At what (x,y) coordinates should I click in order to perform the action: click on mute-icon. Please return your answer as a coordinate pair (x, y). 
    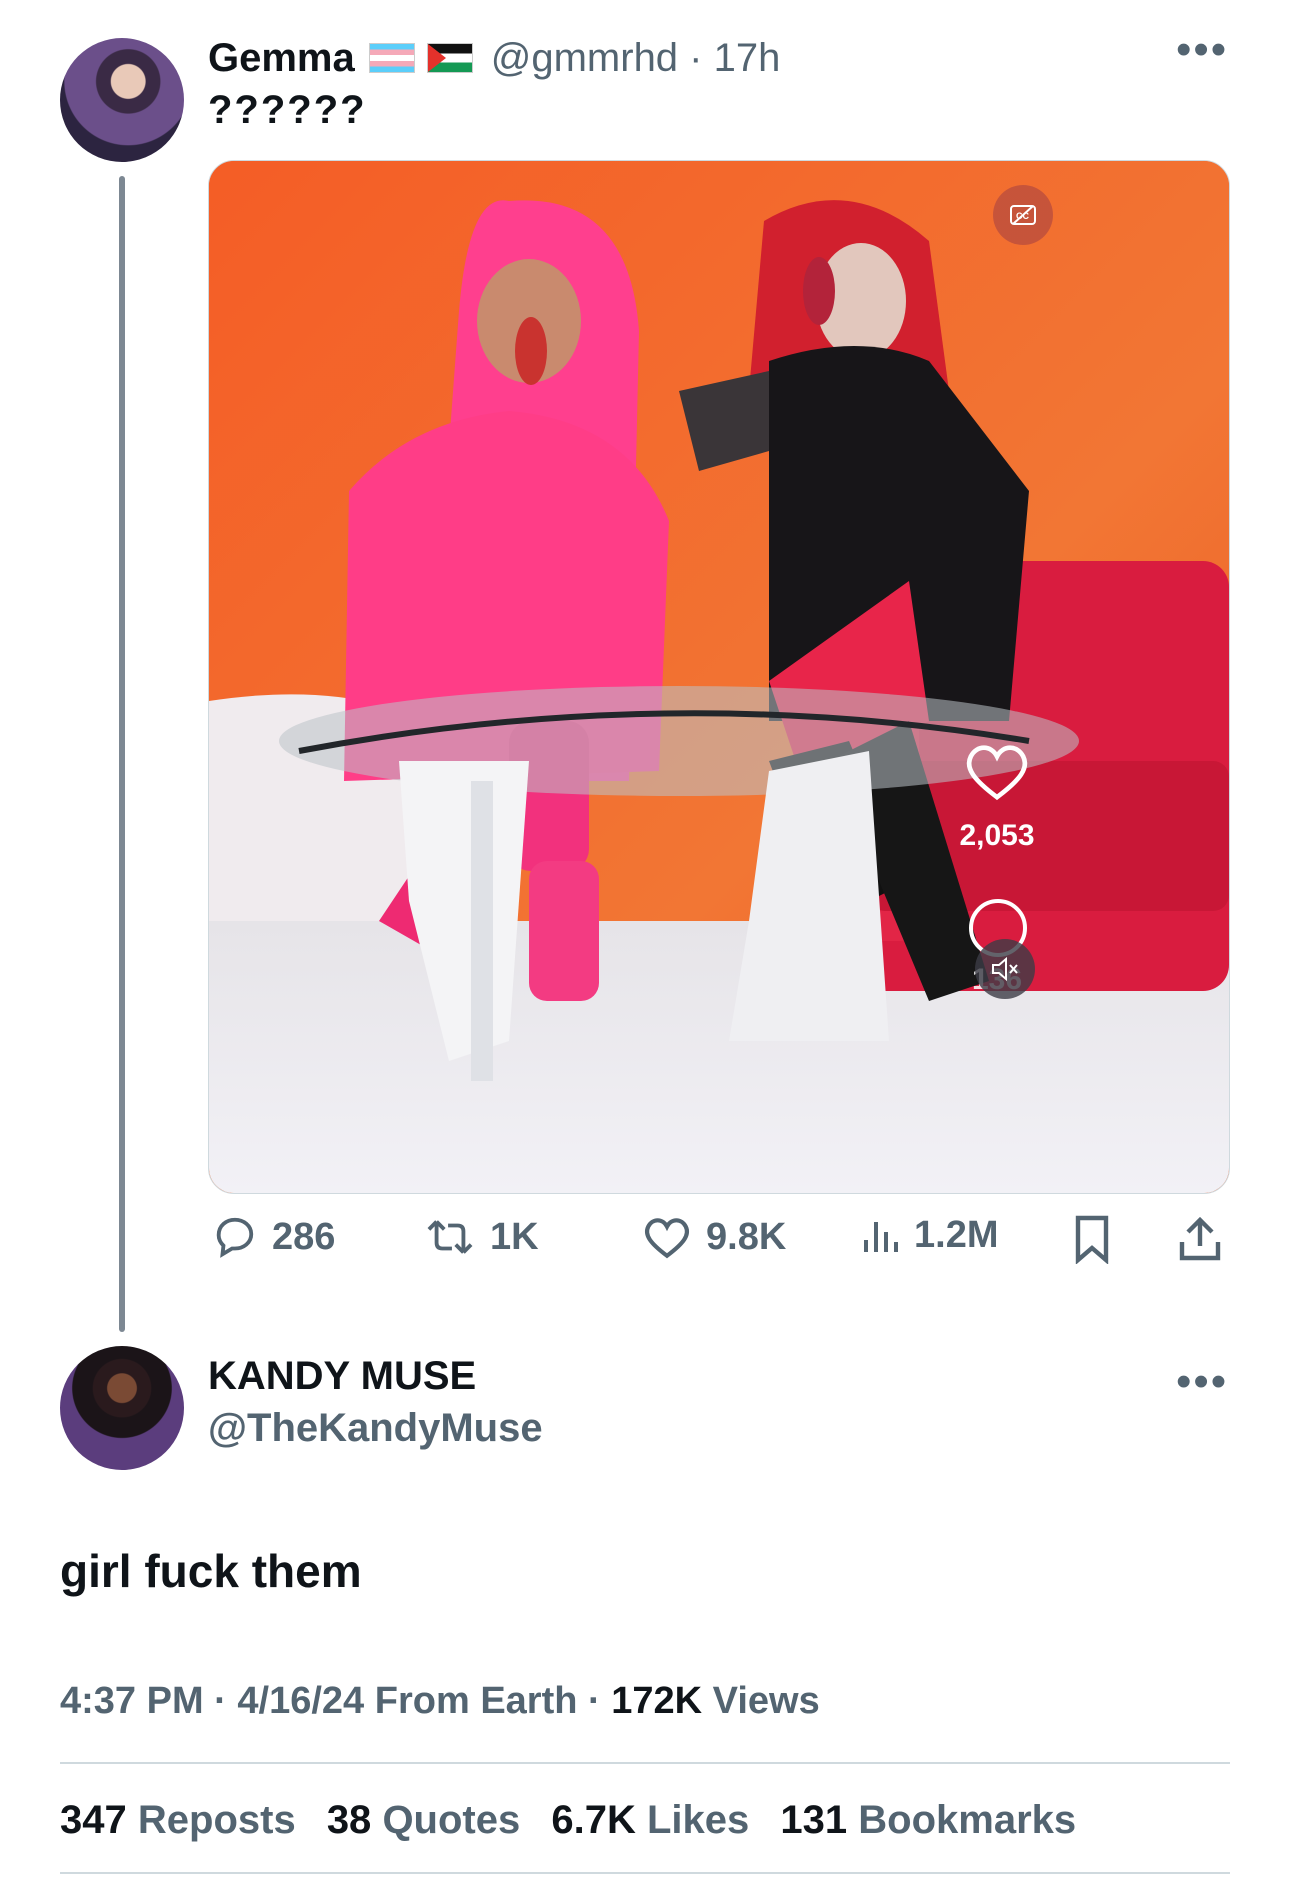
    Looking at the image, I should click on (1005, 969).